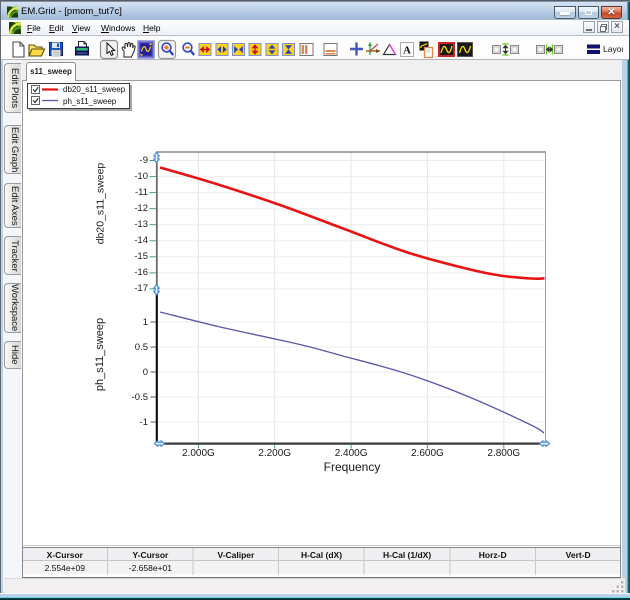  I want to click on svg-text: A, so click(407, 51).